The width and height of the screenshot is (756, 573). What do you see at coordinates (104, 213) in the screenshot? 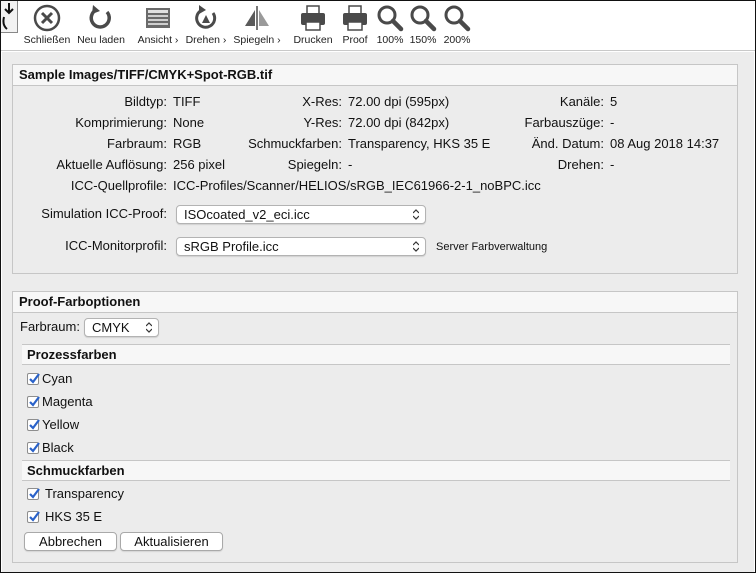
I see `simulation-label: Simulation ICC-Proof:` at bounding box center [104, 213].